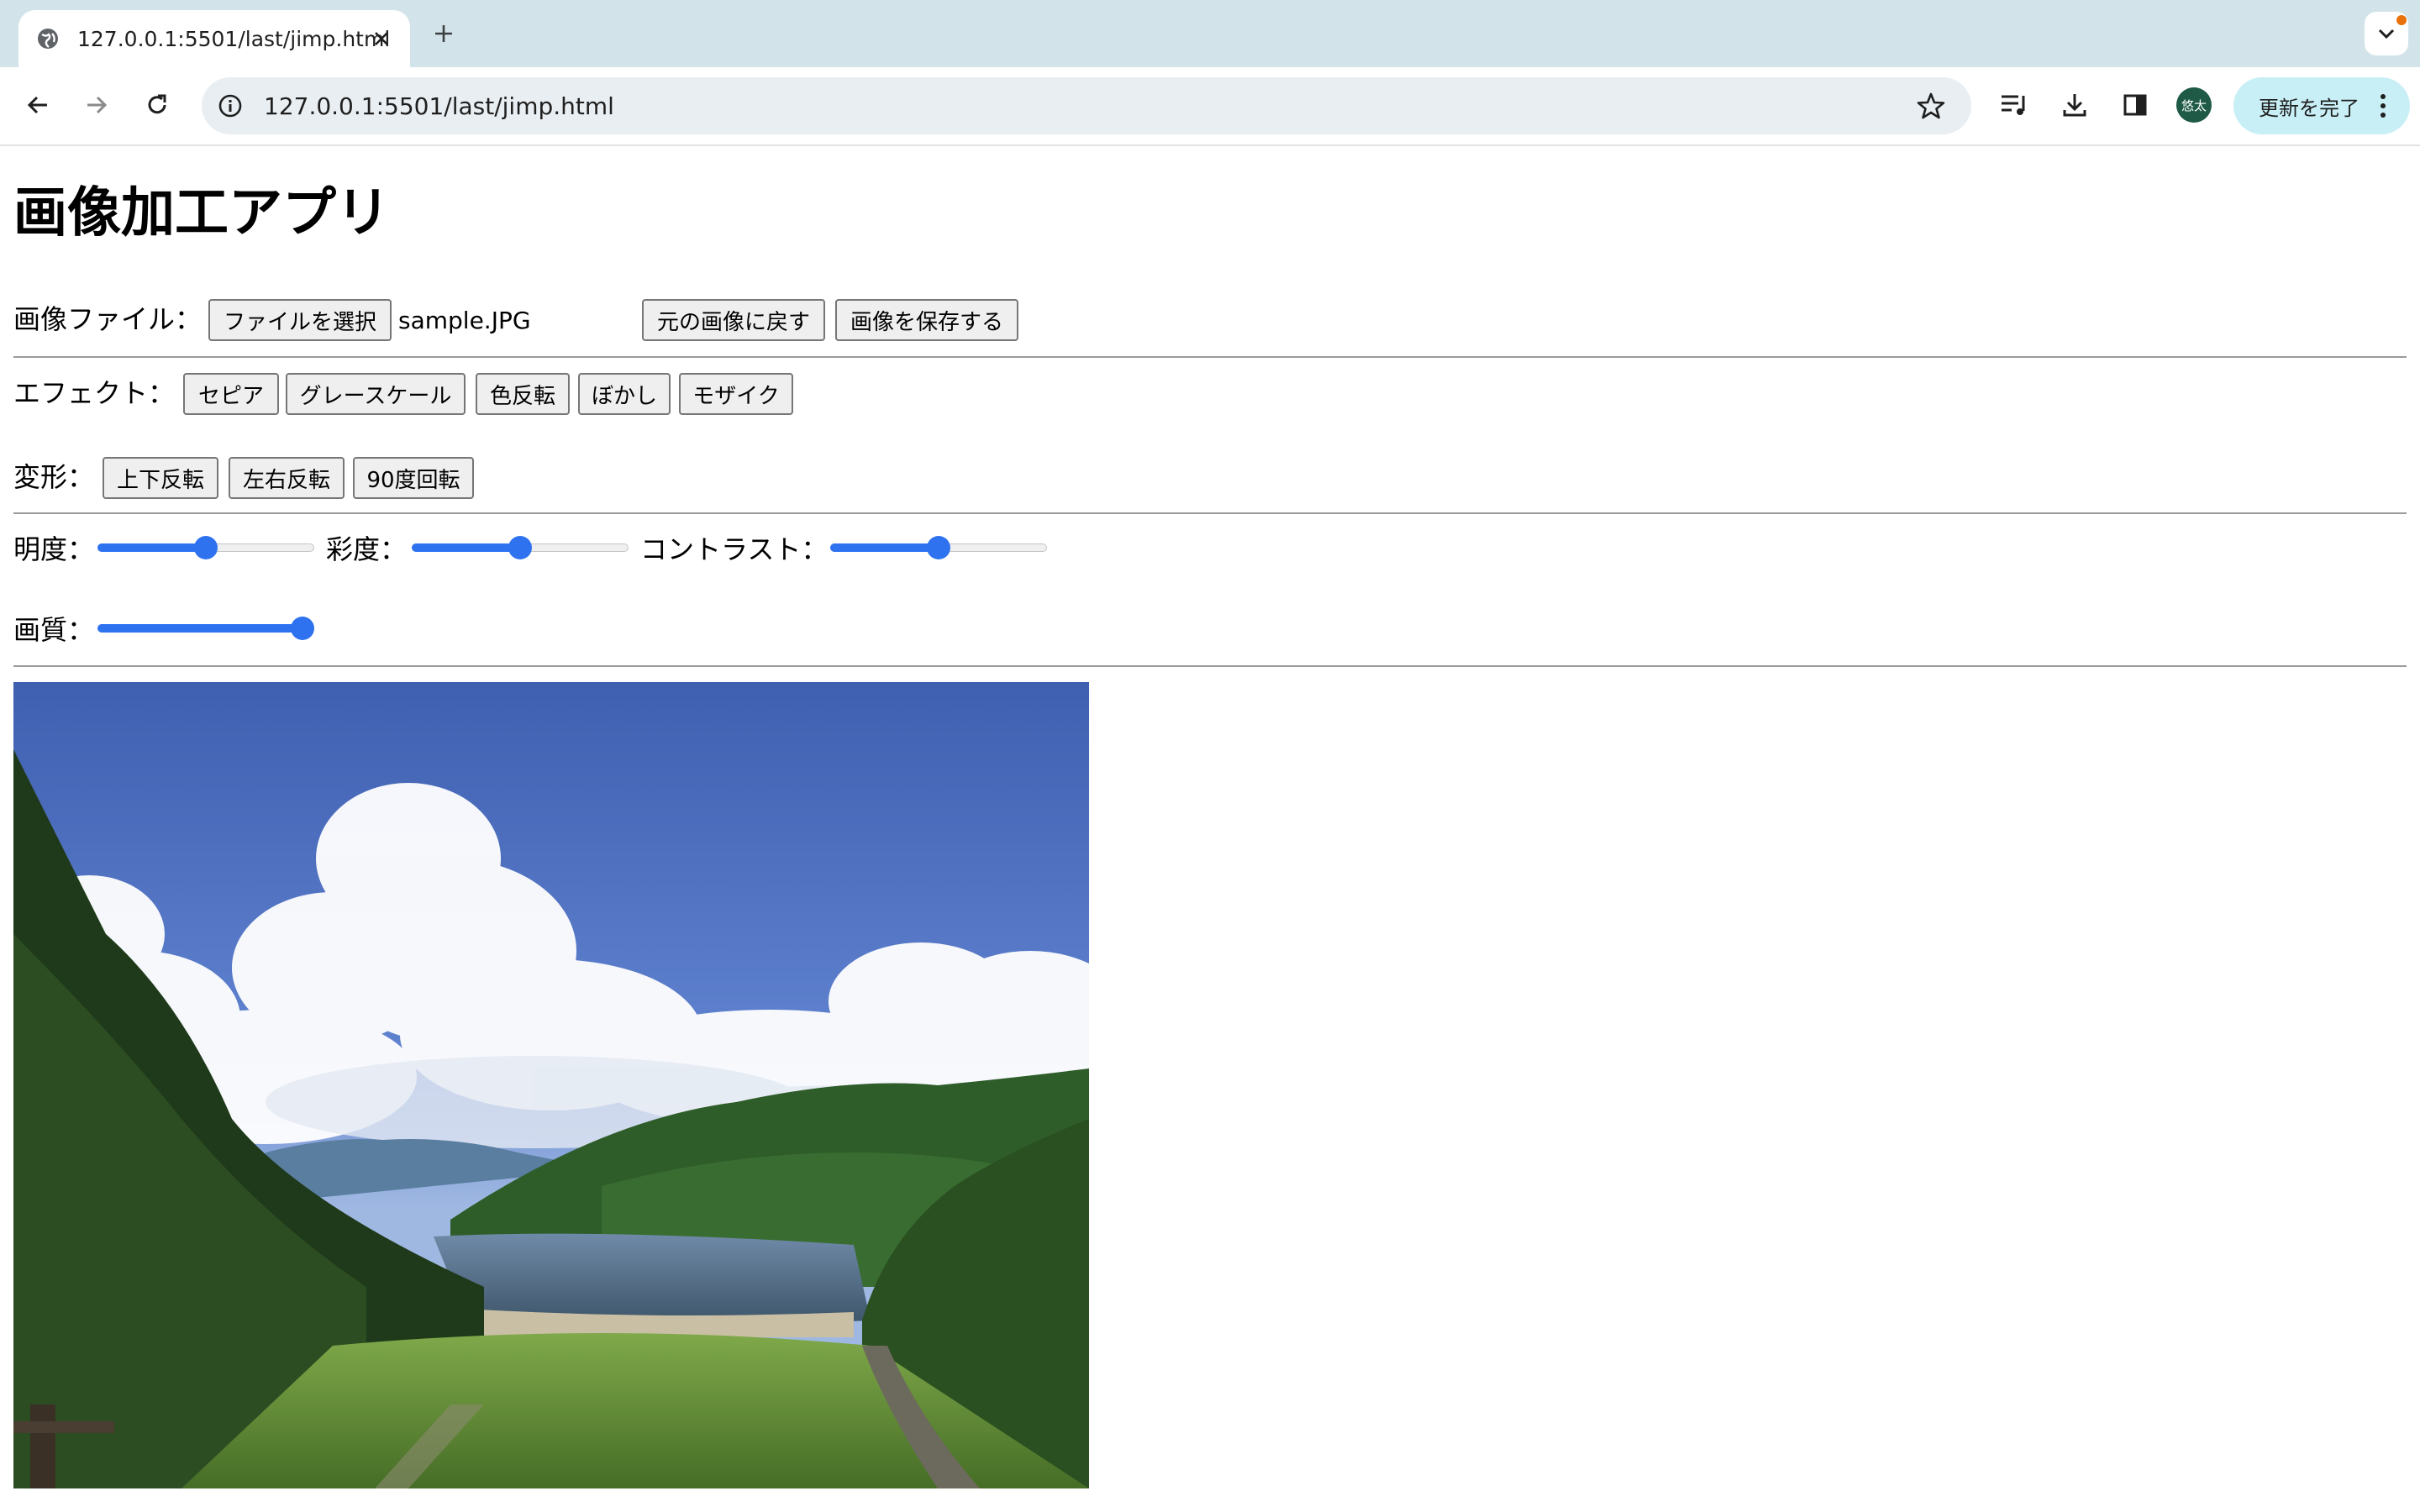 This screenshot has width=2420, height=1512. I want to click on browser-toolbar: 127.0.0.1:5501/last/jimp.html 悠太 更新を完了, so click(1210, 106).